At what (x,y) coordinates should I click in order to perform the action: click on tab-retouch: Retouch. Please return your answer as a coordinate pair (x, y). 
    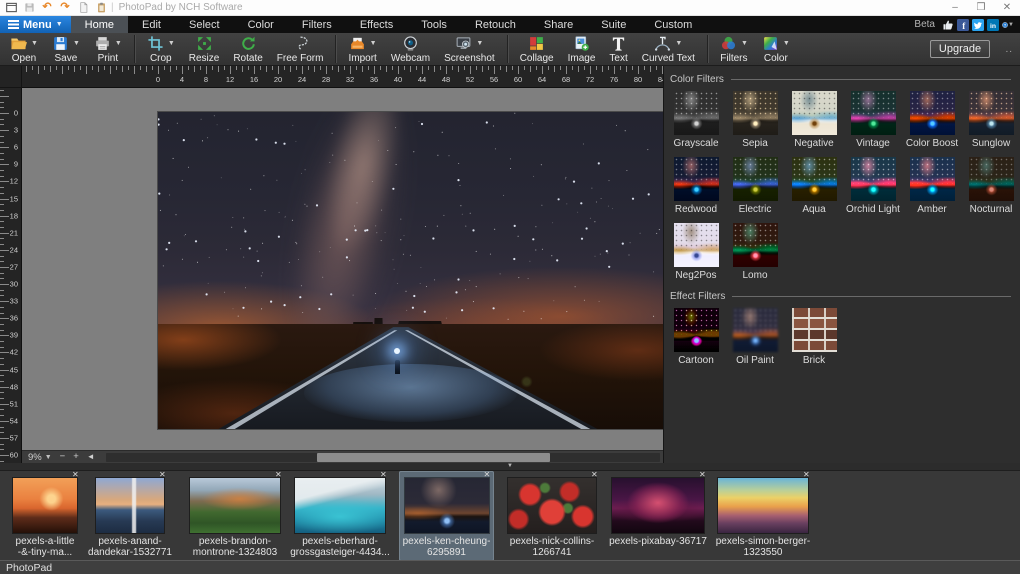
    Looking at the image, I should click on (495, 24).